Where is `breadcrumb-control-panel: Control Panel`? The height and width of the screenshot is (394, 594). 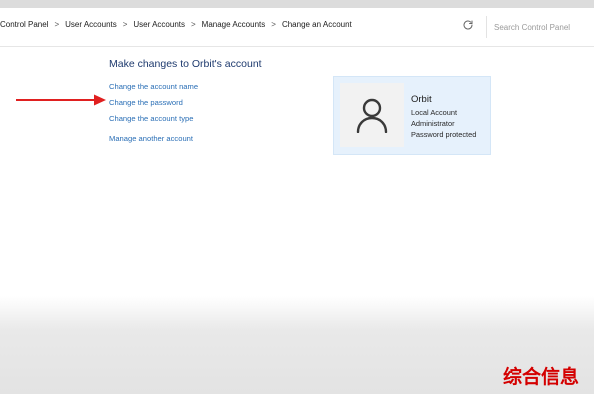 breadcrumb-control-panel: Control Panel is located at coordinates (24, 24).